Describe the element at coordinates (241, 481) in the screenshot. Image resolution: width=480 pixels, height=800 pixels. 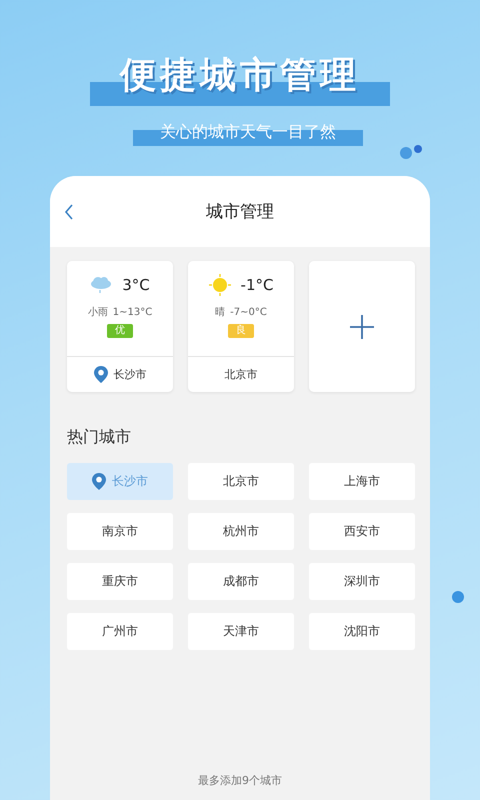
I see `city-chip: 北京市` at that location.